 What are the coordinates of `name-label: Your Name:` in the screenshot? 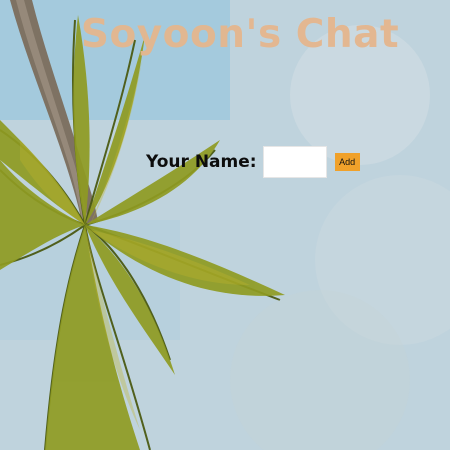 It's located at (201, 162).